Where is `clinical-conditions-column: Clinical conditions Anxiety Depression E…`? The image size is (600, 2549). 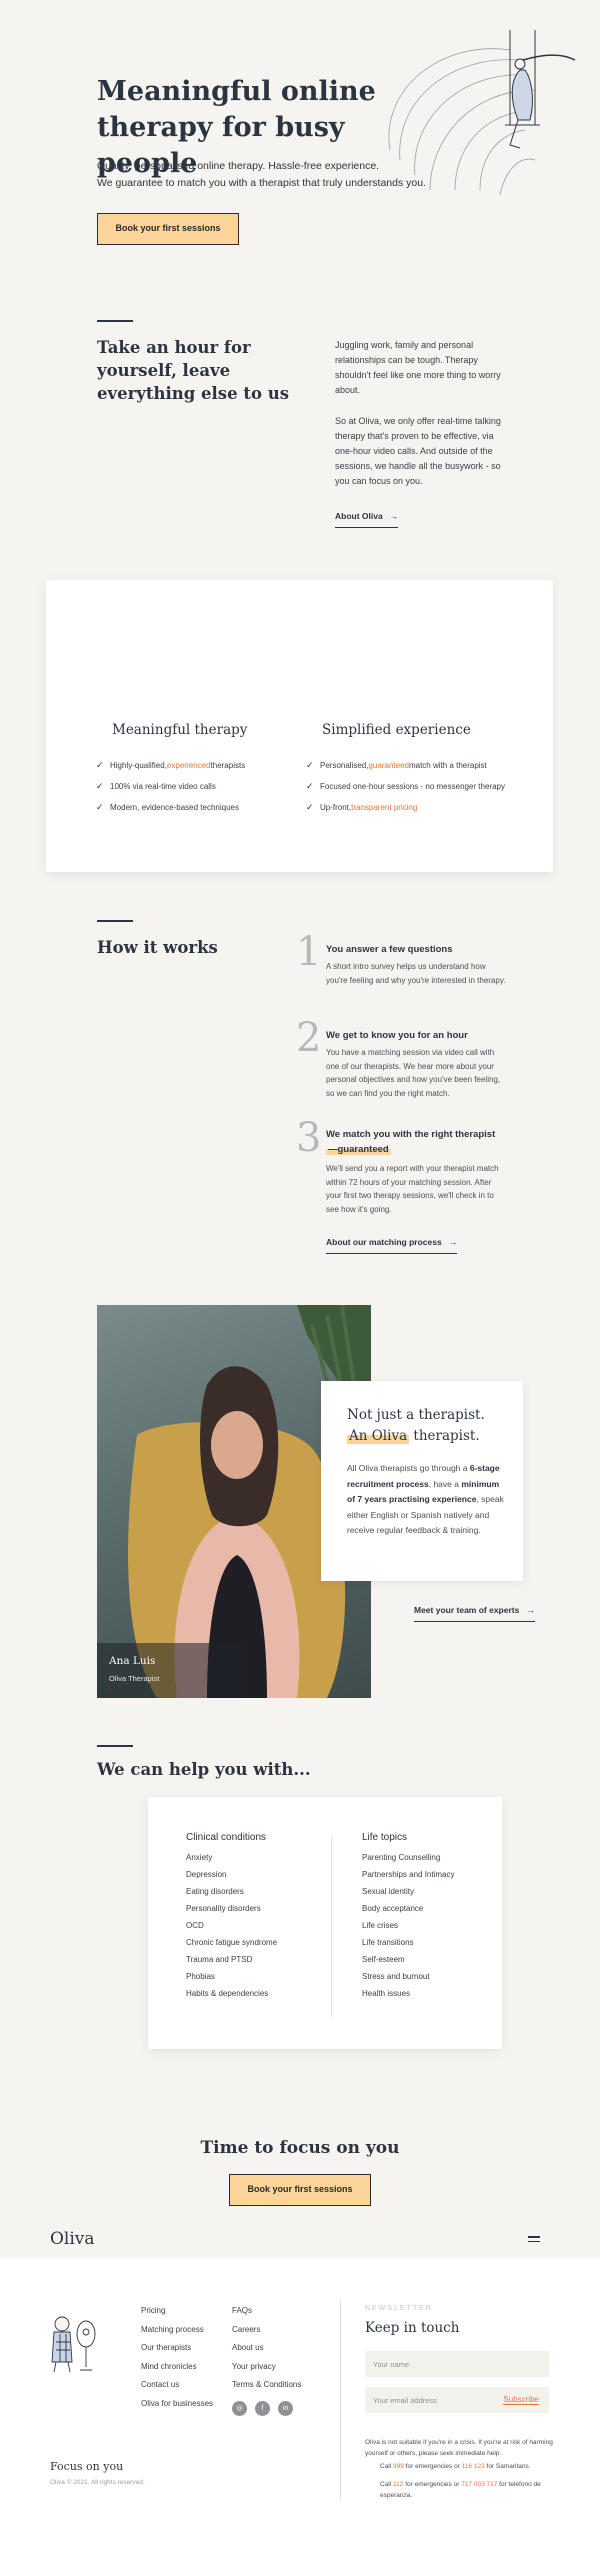 clinical-conditions-column: Clinical conditions Anxiety Depression E… is located at coordinates (256, 1917).